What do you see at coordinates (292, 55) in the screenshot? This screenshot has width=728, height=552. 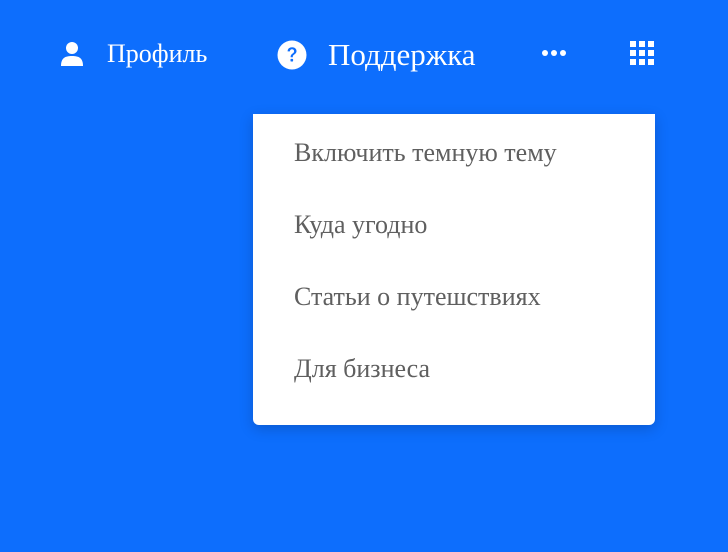 I see `question-circle-icon` at bounding box center [292, 55].